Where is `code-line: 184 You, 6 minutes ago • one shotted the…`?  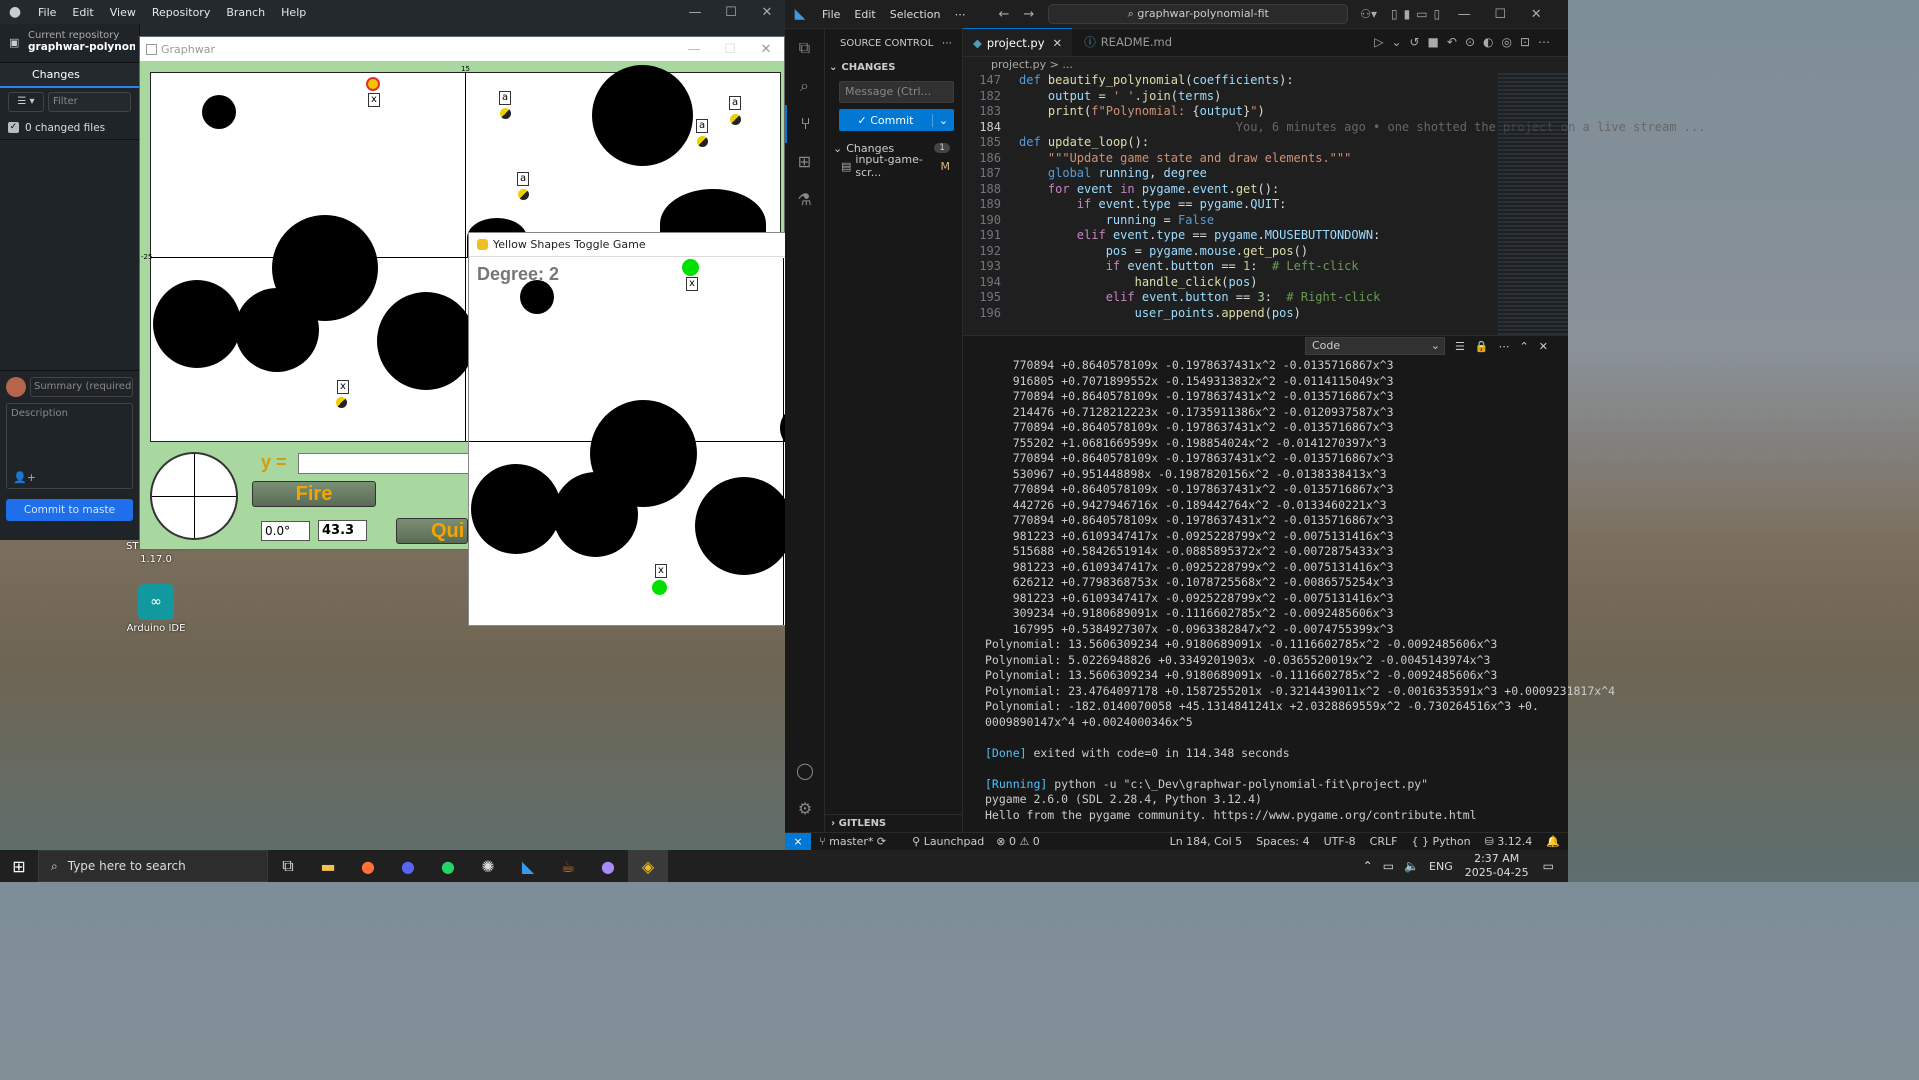
code-line: 184 You, 6 minutes ago • one shotted the… is located at coordinates (1335, 128).